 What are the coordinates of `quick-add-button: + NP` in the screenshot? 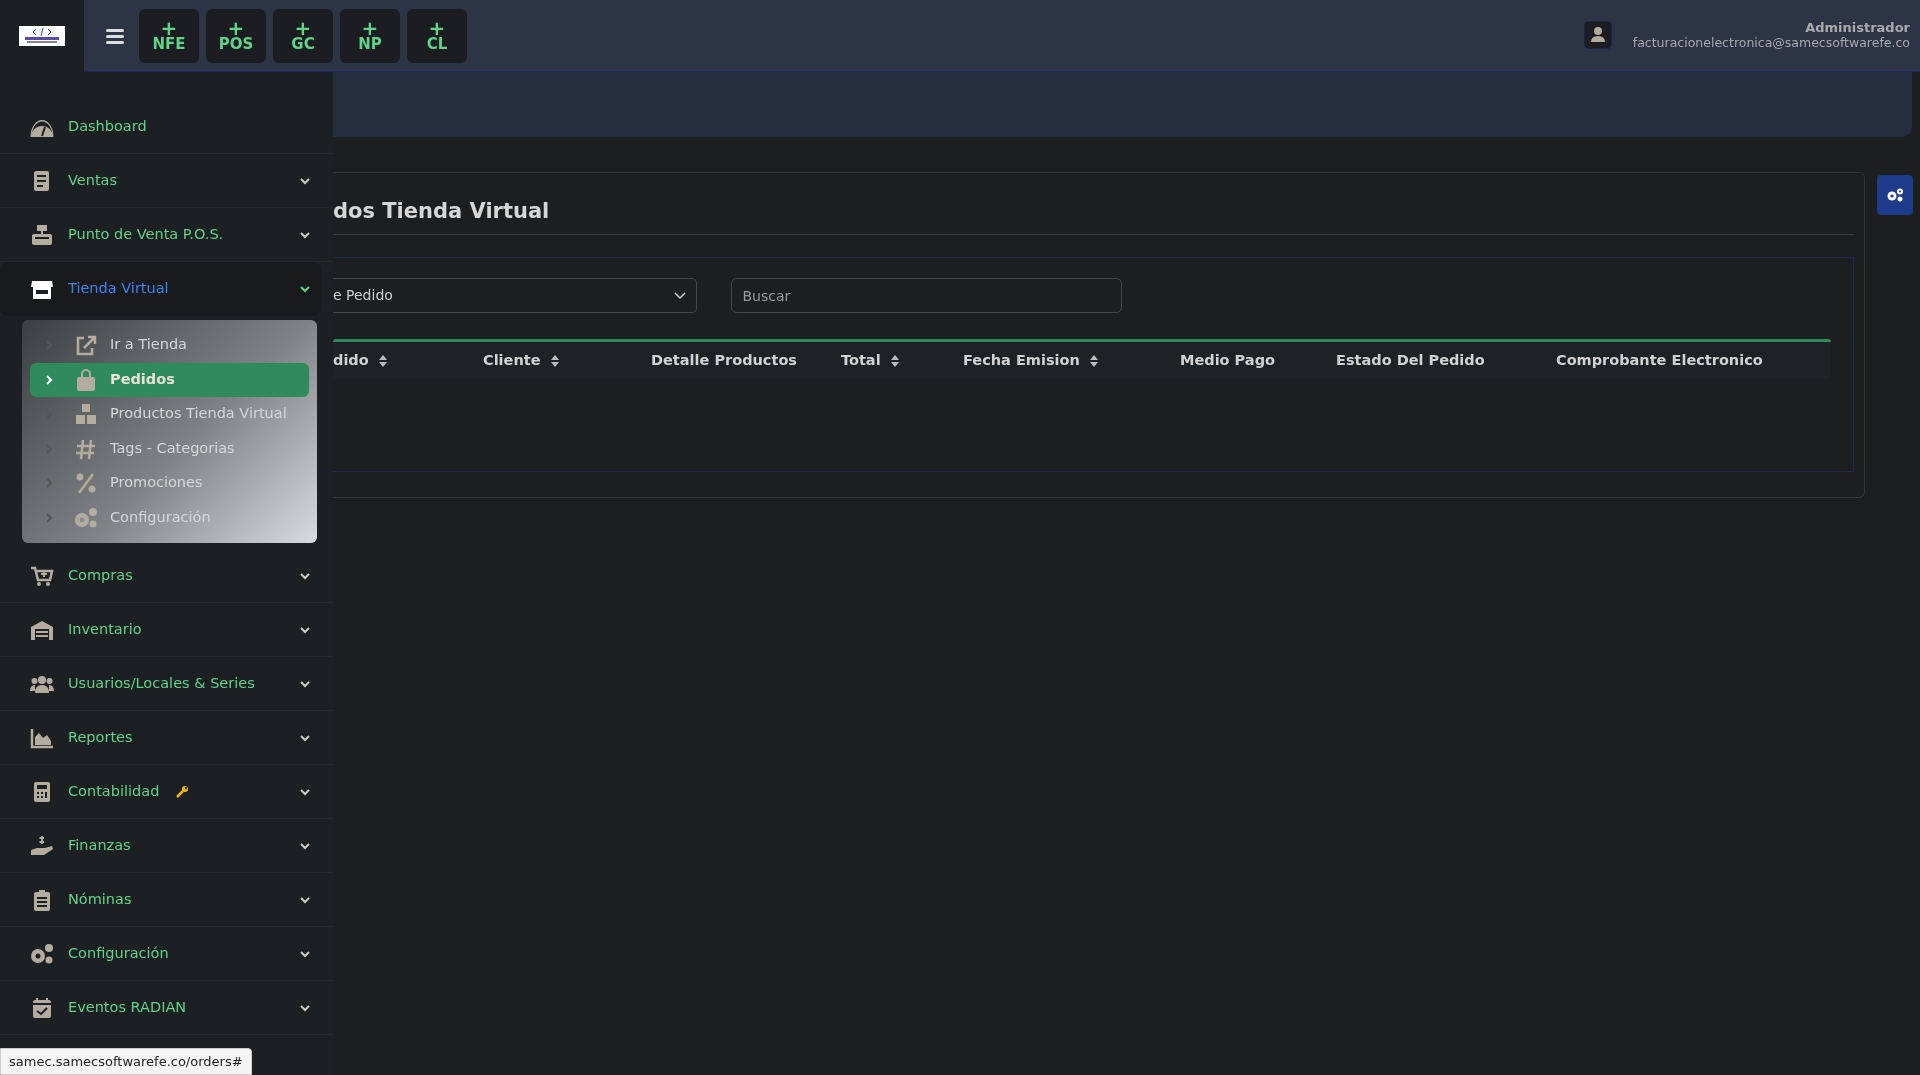 It's located at (370, 35).